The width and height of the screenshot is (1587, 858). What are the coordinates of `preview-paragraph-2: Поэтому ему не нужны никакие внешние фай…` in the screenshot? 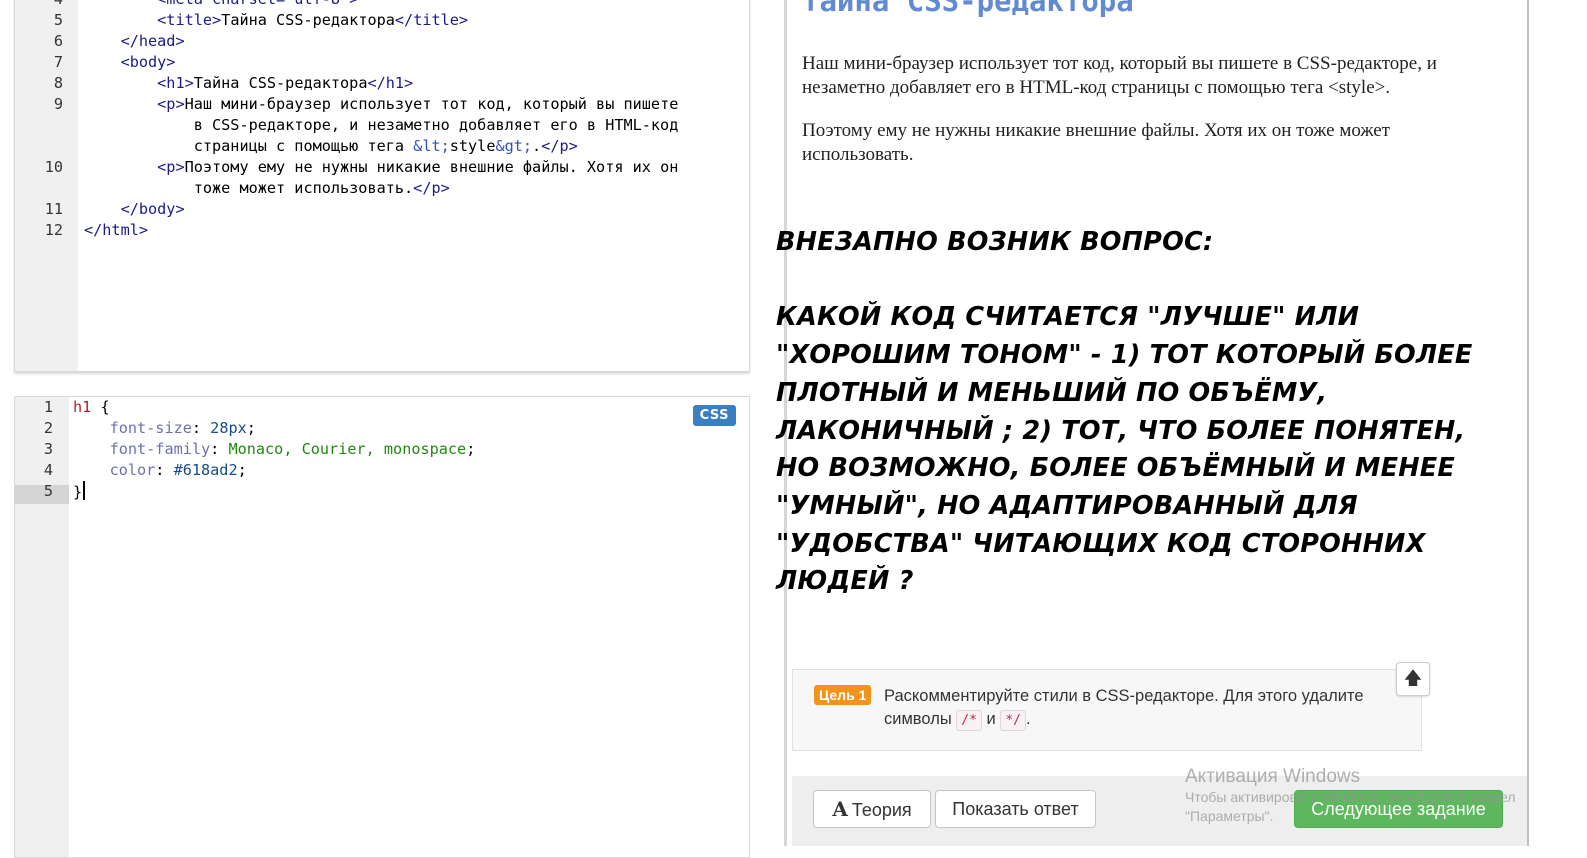 It's located at (1096, 142).